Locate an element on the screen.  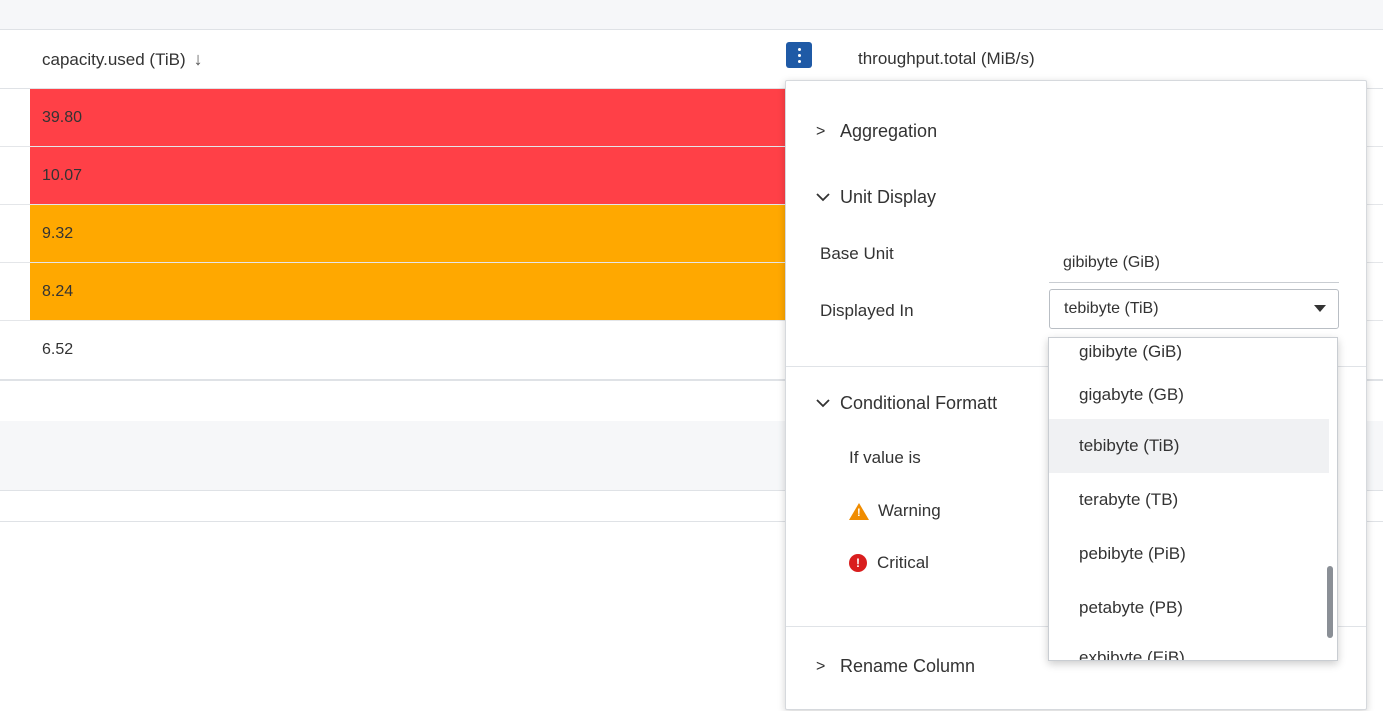
section-rename-column: > Rename Column is located at coordinates (895, 666).